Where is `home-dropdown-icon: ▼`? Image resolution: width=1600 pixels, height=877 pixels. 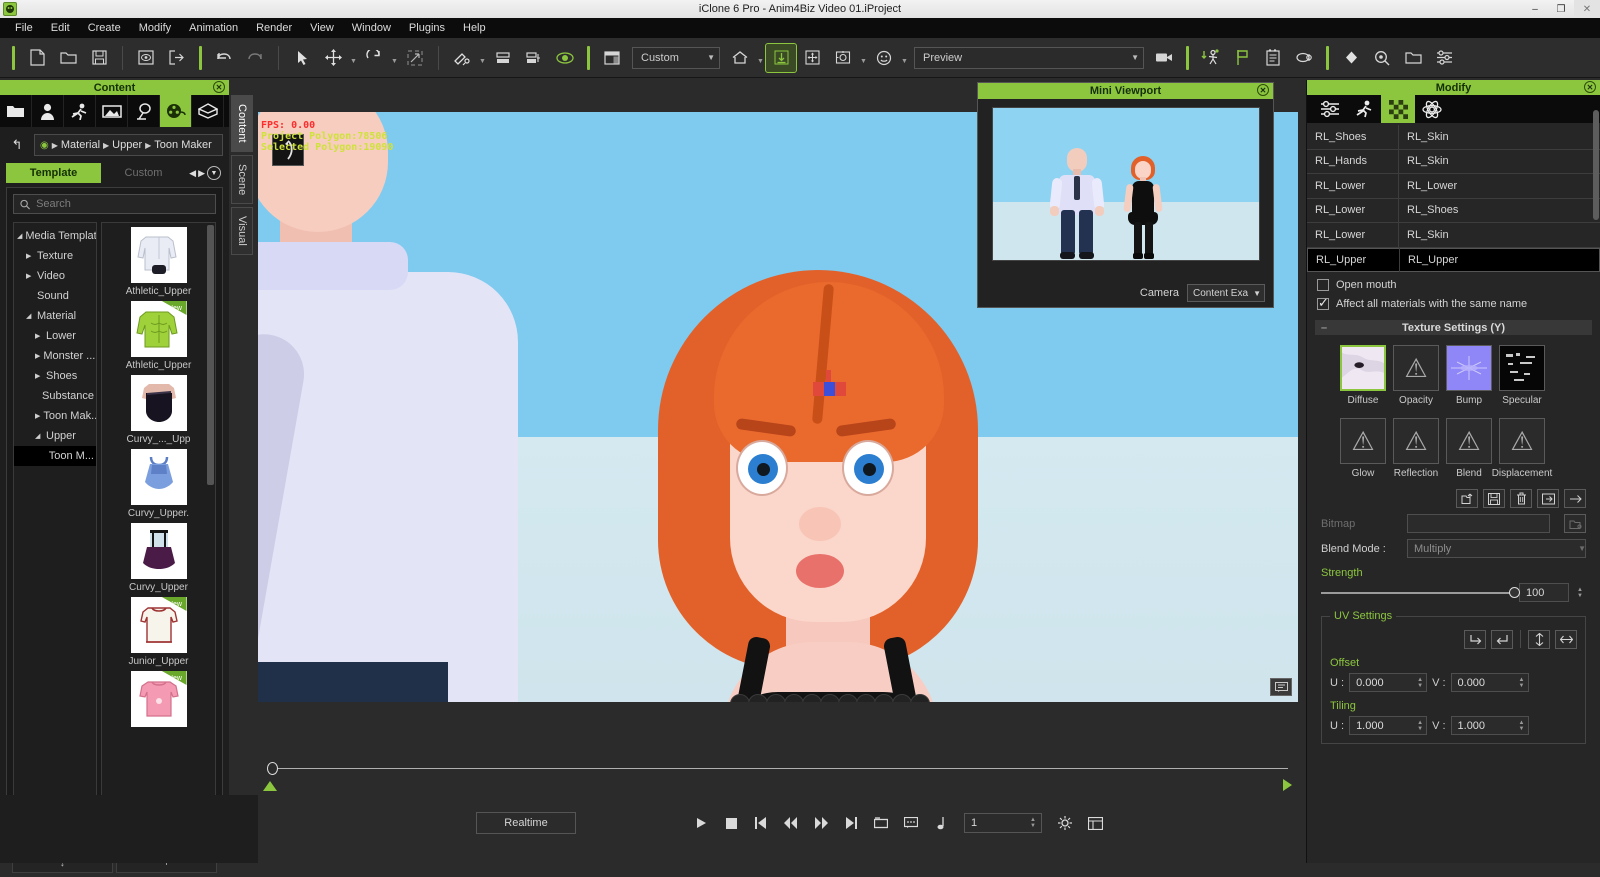
home-dropdown-icon: ▼ is located at coordinates (760, 58).